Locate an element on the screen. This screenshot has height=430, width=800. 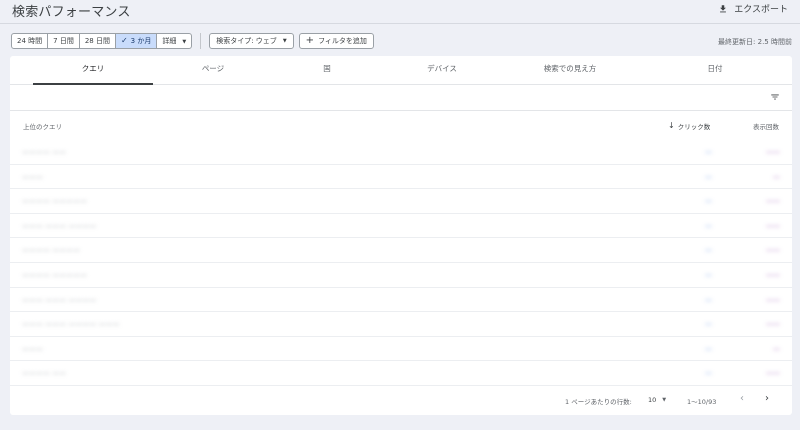
filter-list-icon is located at coordinates (775, 97).